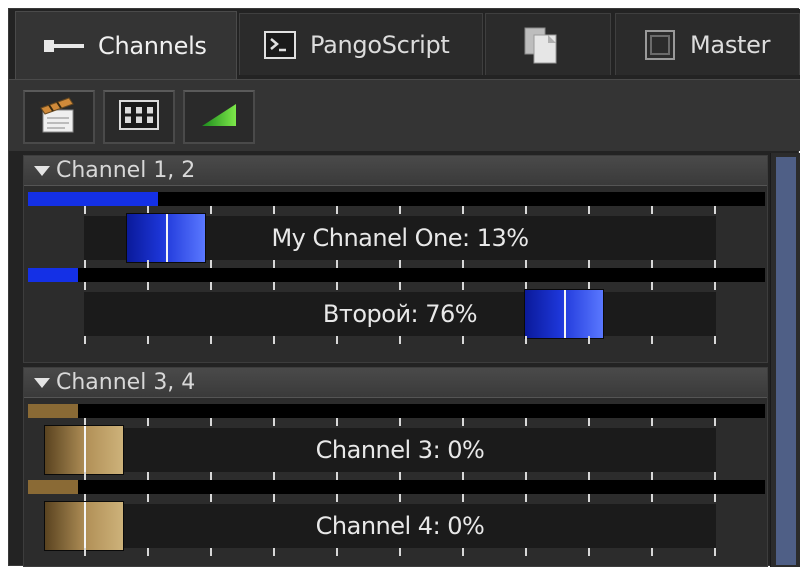 The image size is (801, 568). I want to click on master-icon, so click(660, 45).